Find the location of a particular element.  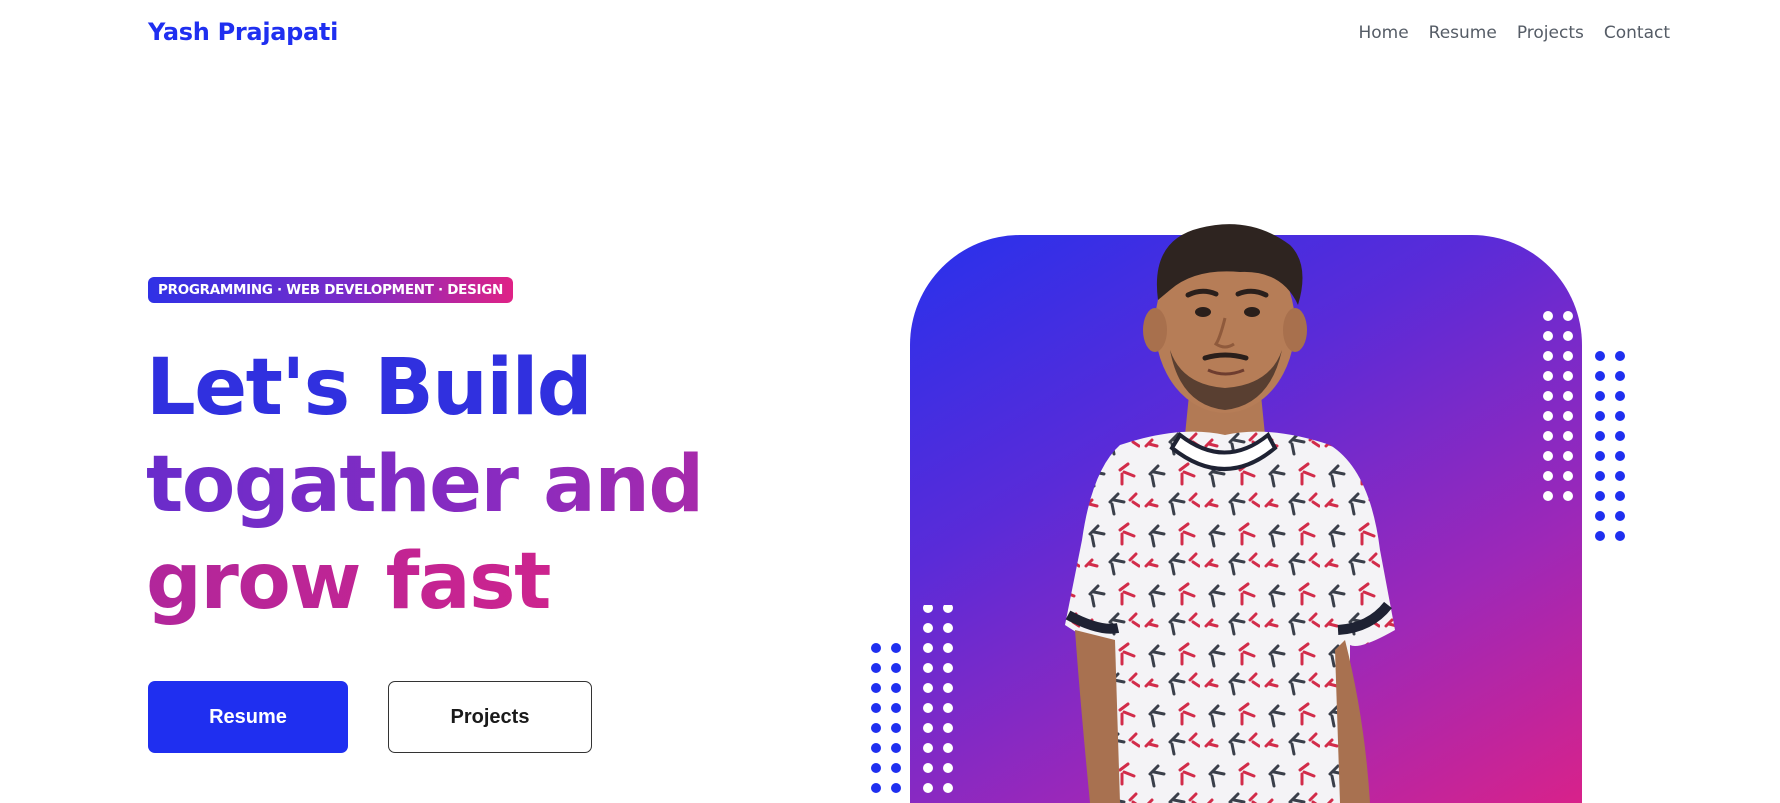

hero-title-line-3: grow fast is located at coordinates (456, 582).